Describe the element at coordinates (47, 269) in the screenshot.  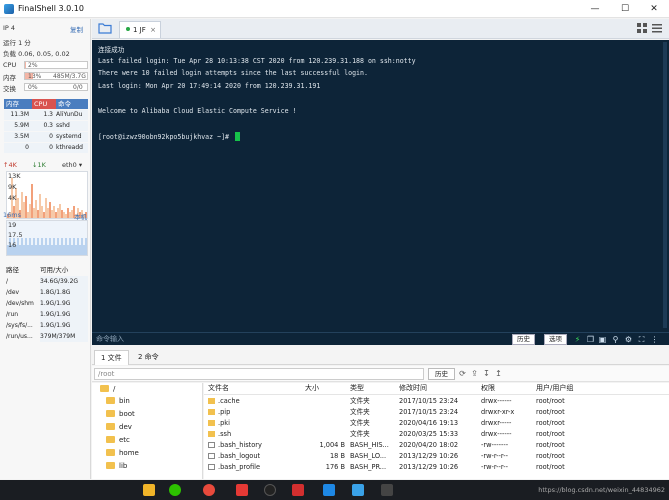
I see `disk-table-header: 路径 可用/大小` at that location.